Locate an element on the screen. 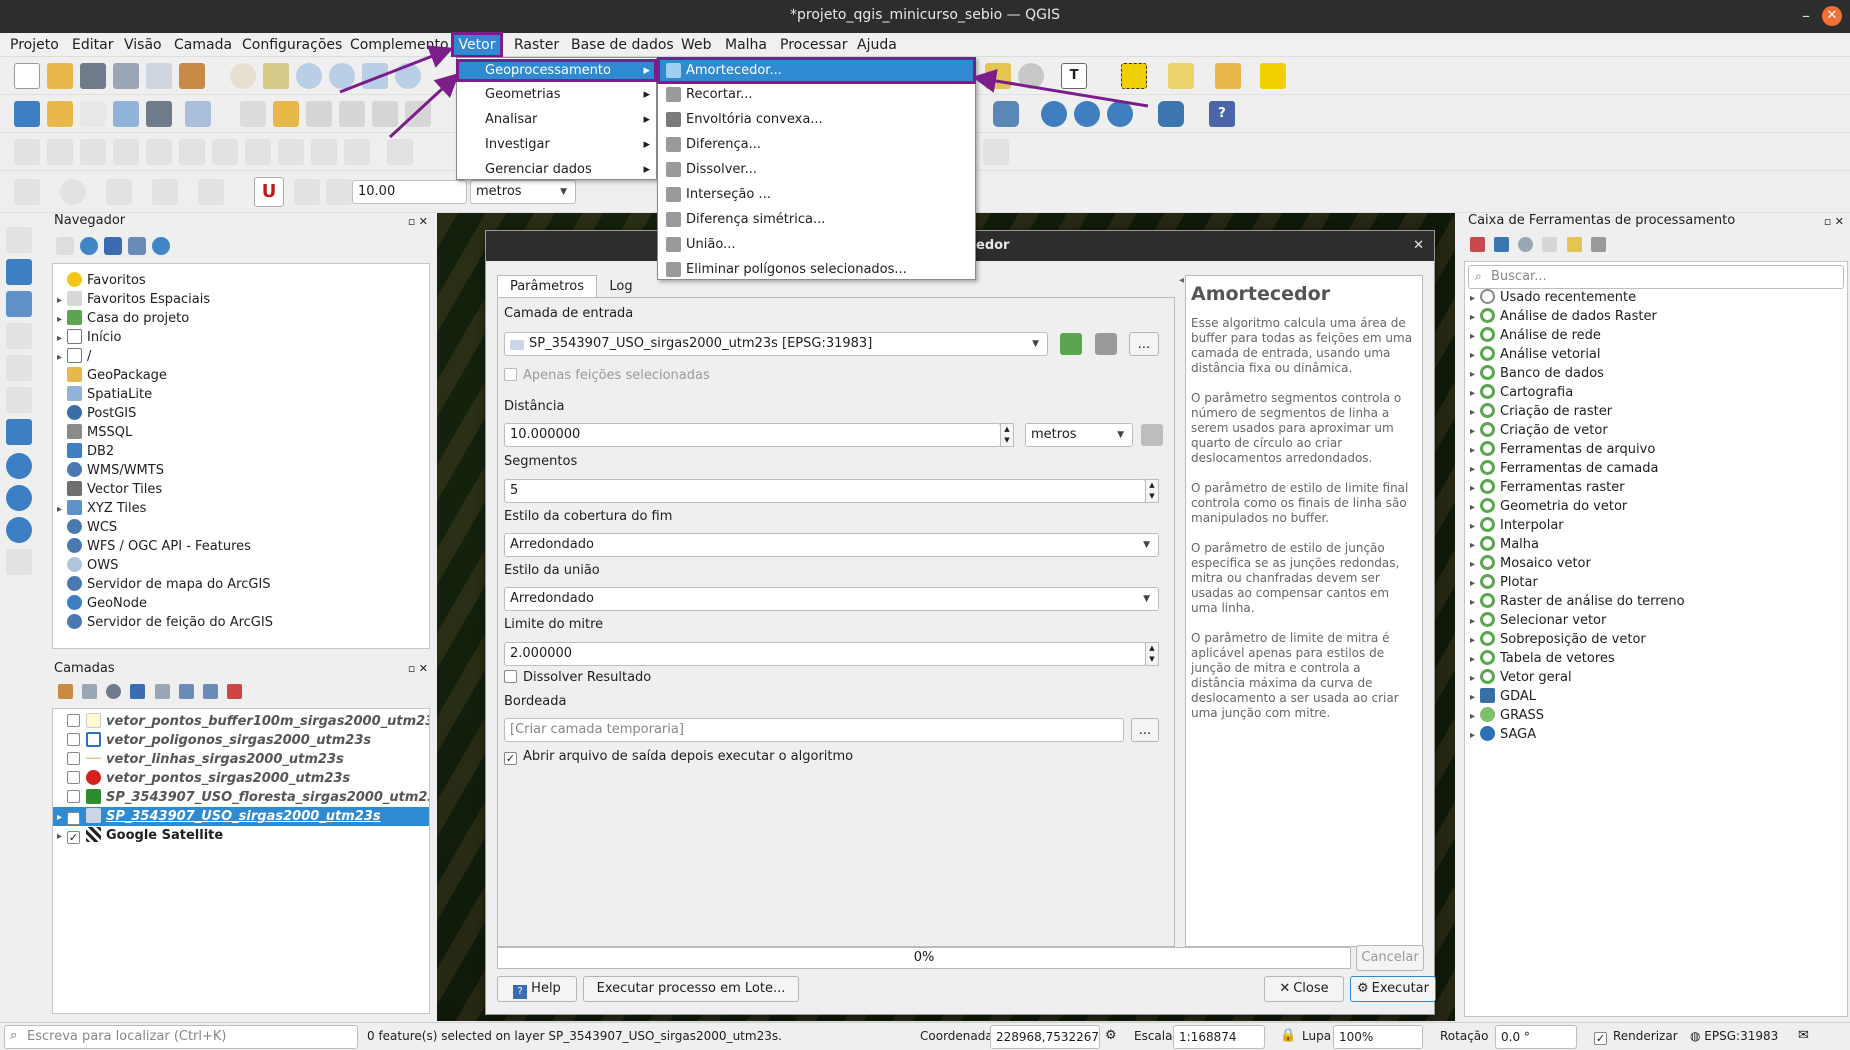 The width and height of the screenshot is (1850, 1050). menu-editar: Editar is located at coordinates (92, 45).